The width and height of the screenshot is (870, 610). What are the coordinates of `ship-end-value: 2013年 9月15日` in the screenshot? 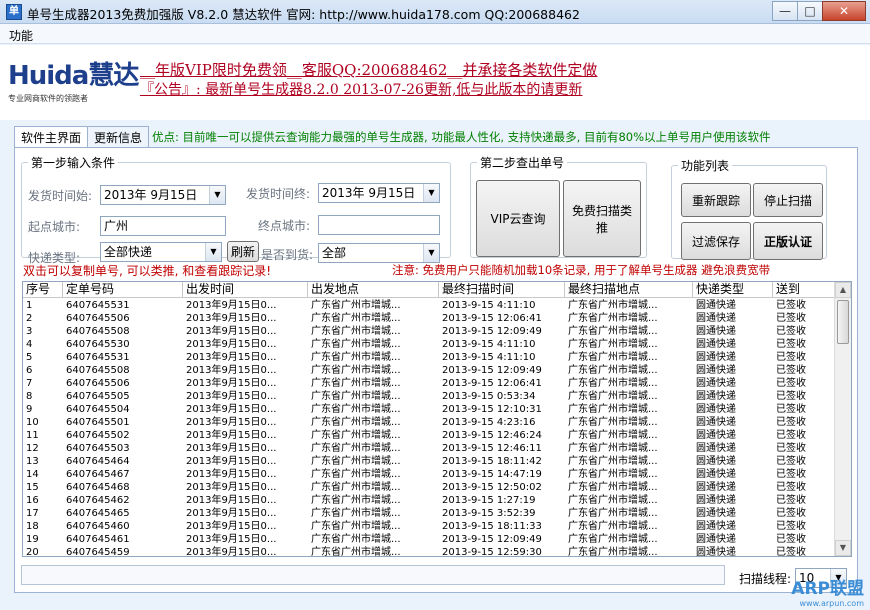 It's located at (369, 193).